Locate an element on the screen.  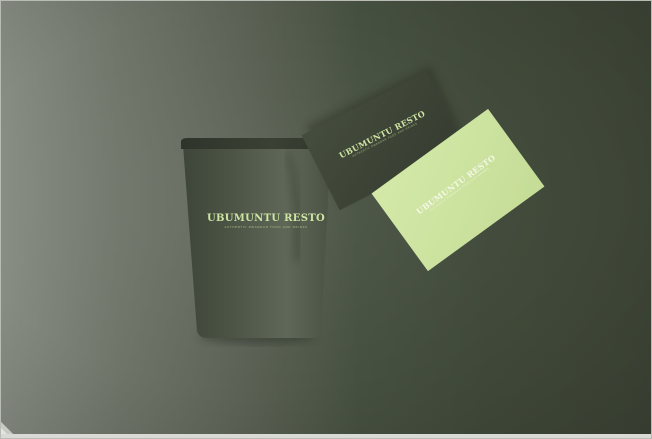
cup-brand-tagline: AUTHENTIC RWANDAN FOOD AND DRINKS is located at coordinates (266, 227).